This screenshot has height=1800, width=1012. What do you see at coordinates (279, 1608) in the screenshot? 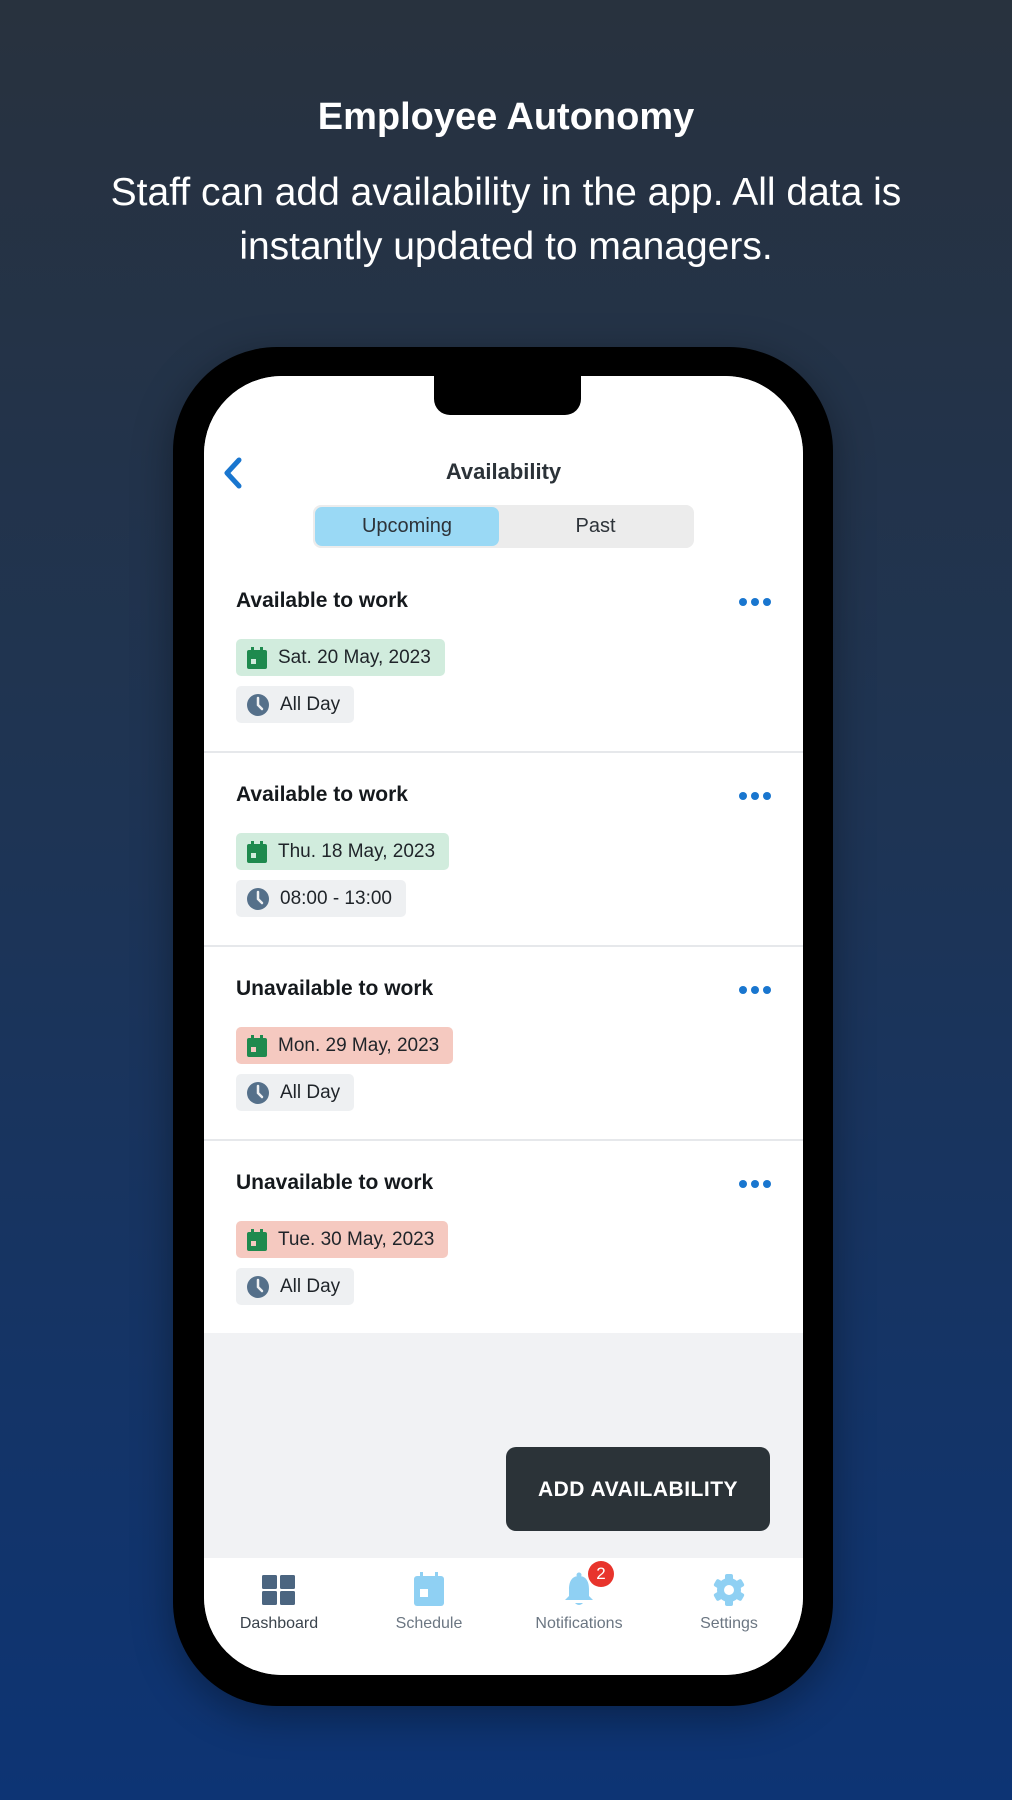
I see `tab-dashboard: Dashboard` at bounding box center [279, 1608].